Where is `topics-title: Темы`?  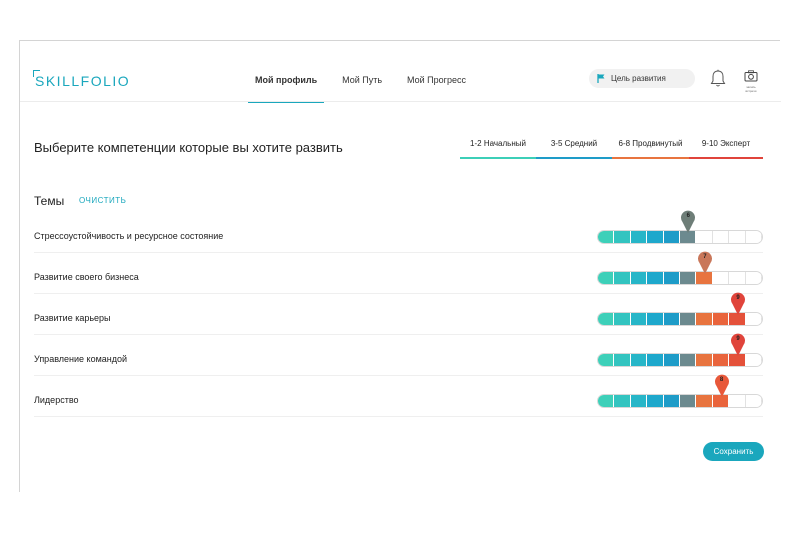 topics-title: Темы is located at coordinates (49, 201).